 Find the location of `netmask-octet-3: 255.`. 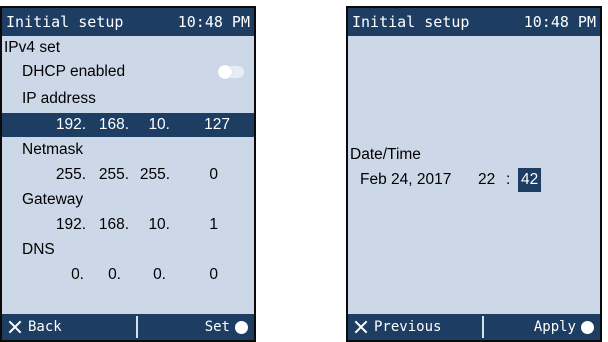

netmask-octet-3: 255. is located at coordinates (150, 175).